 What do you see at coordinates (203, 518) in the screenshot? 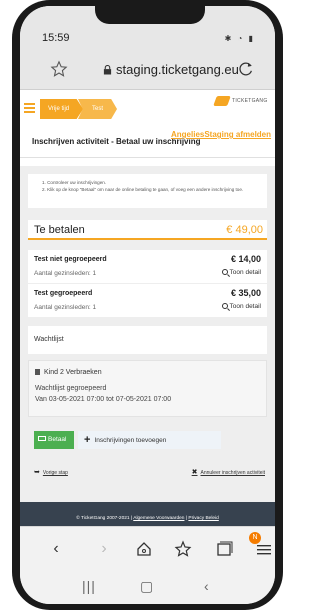
I see `privacy-link: Privacy Beleid` at bounding box center [203, 518].